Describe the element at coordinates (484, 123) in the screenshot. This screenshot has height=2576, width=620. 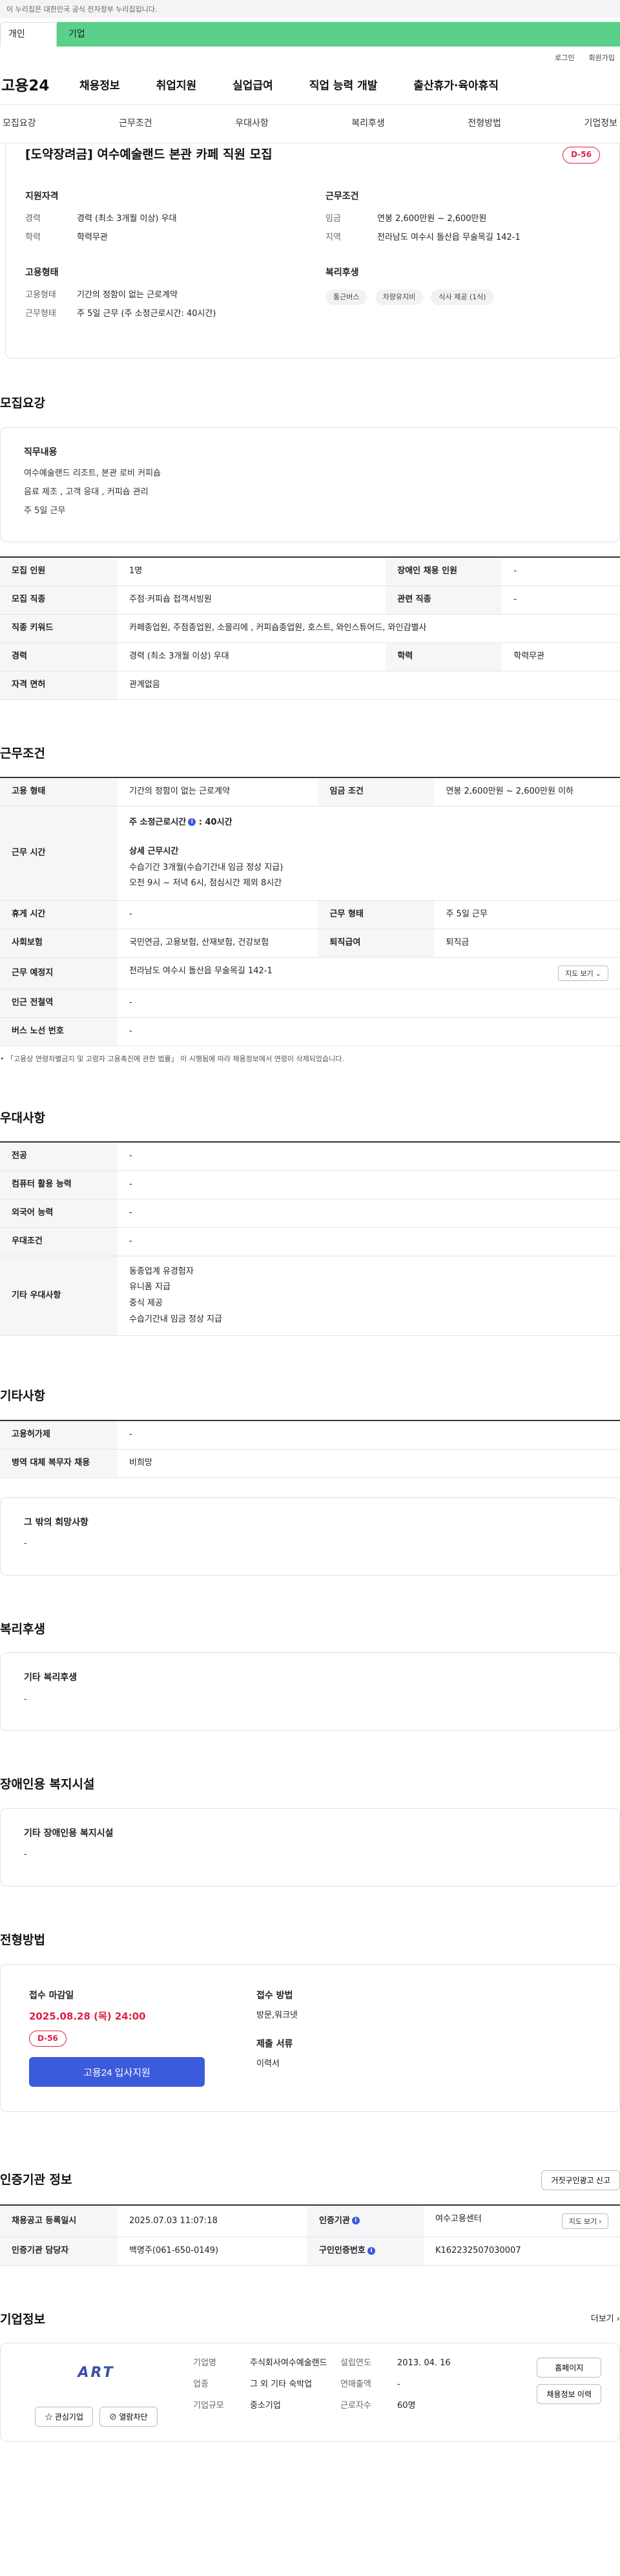
I see `anchor-process: 전형방법` at that location.